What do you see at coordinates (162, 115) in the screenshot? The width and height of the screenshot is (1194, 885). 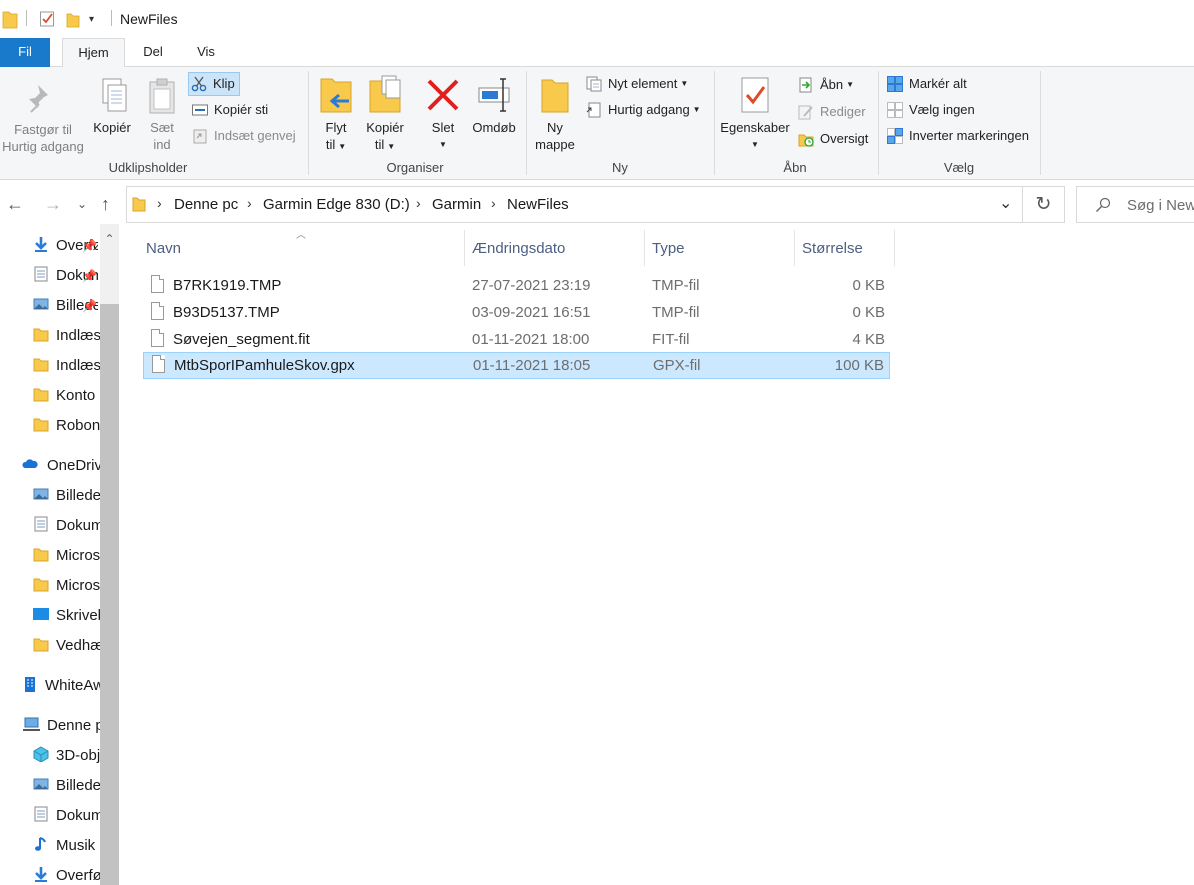 I see `paste-button: Sæt ind` at bounding box center [162, 115].